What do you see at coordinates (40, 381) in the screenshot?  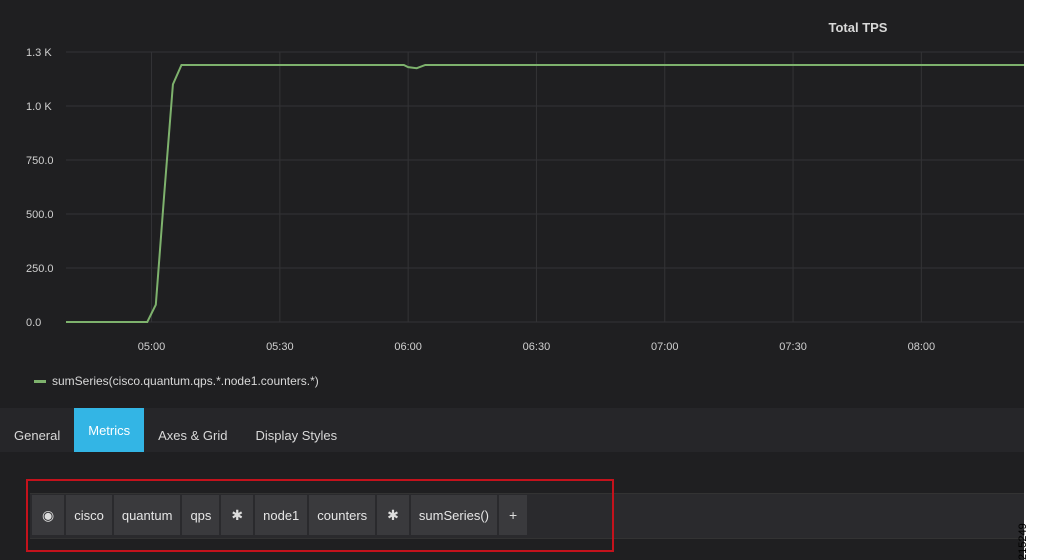 I see `legend-swatch` at bounding box center [40, 381].